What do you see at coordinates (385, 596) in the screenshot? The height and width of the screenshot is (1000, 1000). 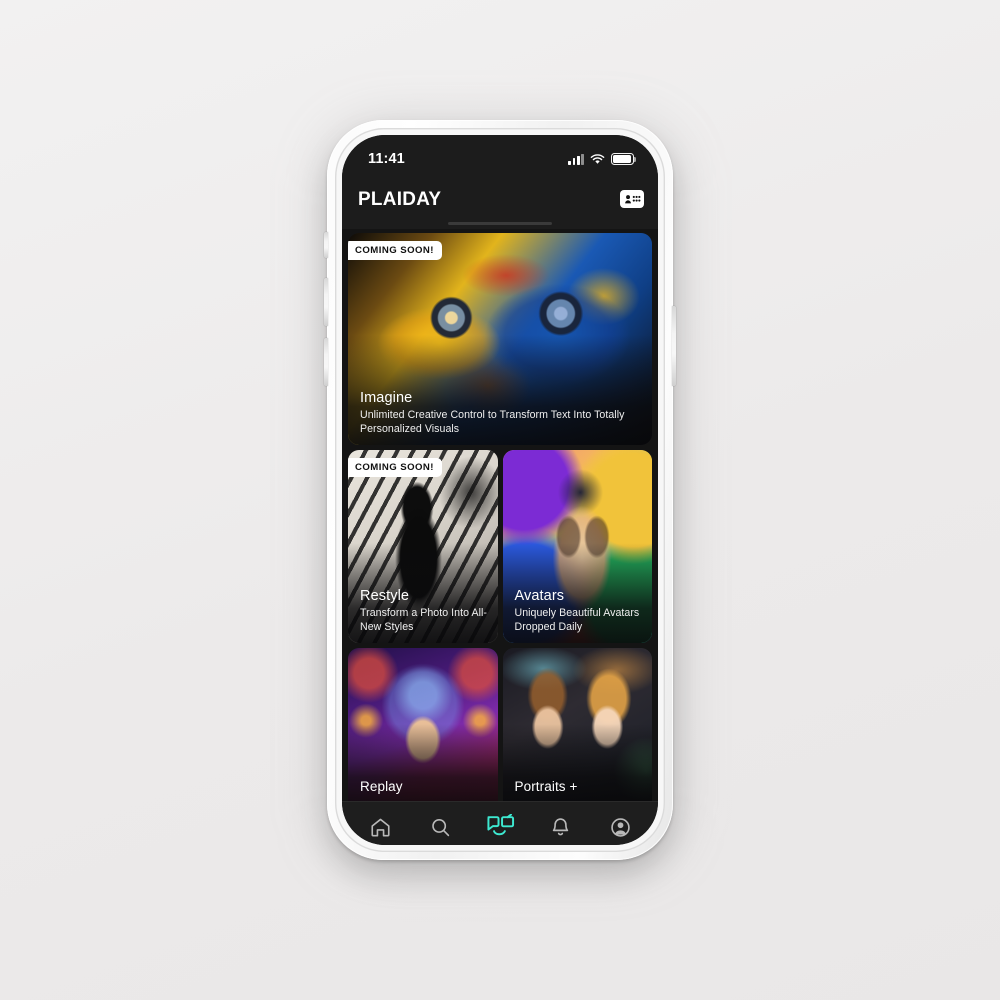 I see `card-title: Restyle` at bounding box center [385, 596].